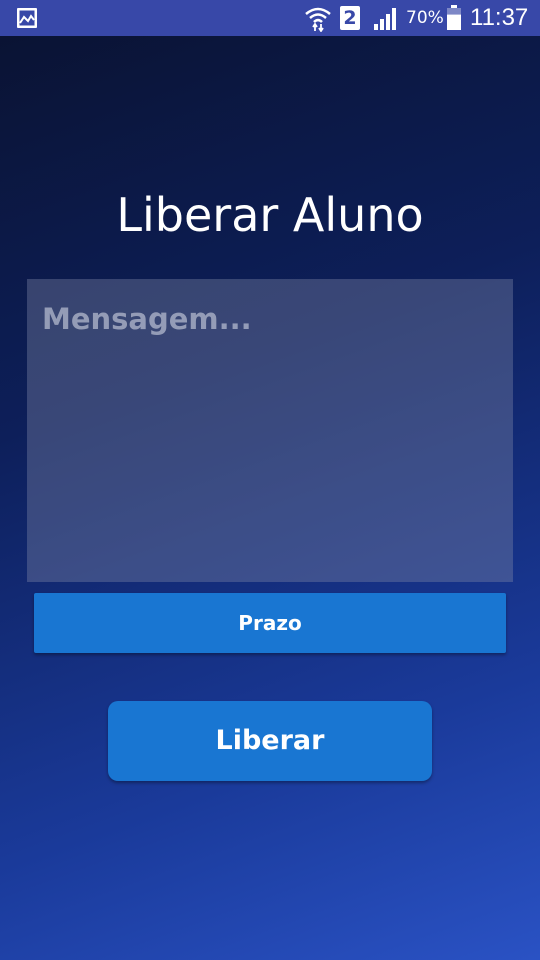 Image resolution: width=540 pixels, height=960 pixels. I want to click on status-bar: 2 70% 11:37, so click(270, 18).